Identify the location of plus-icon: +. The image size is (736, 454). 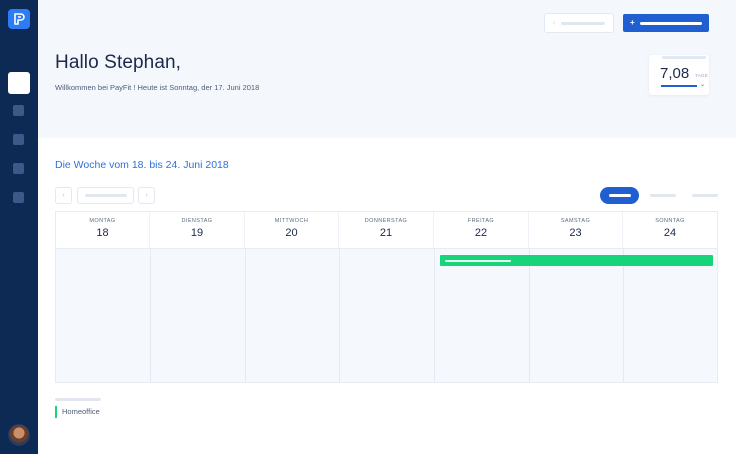
(632, 22).